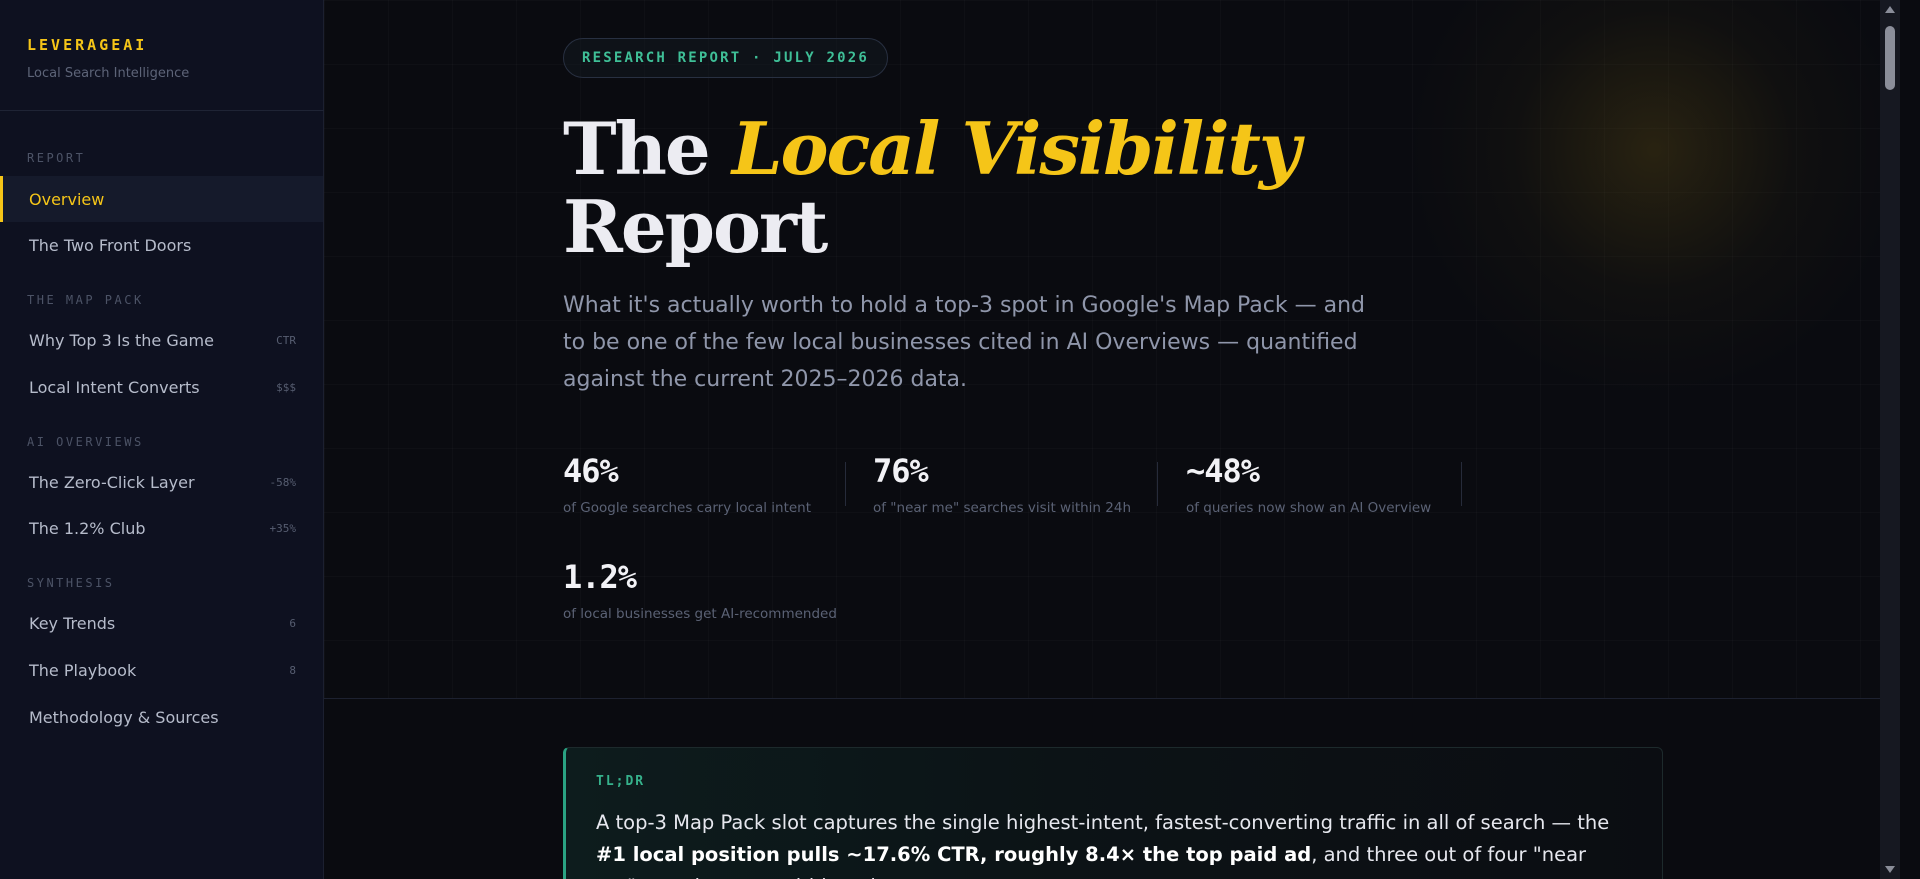 This screenshot has width=1920, height=879. I want to click on stat-value: 76%, so click(901, 471).